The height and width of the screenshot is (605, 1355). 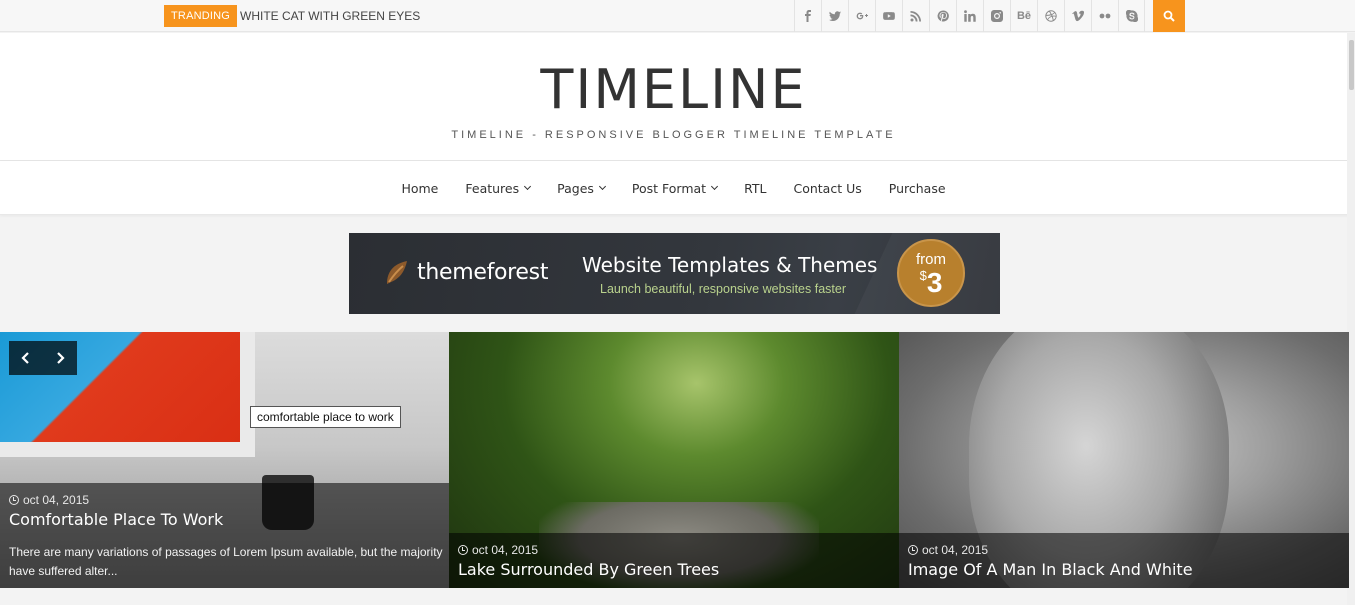 What do you see at coordinates (678, 569) in the screenshot?
I see `post-title: Lake Surrounded By Green Trees` at bounding box center [678, 569].